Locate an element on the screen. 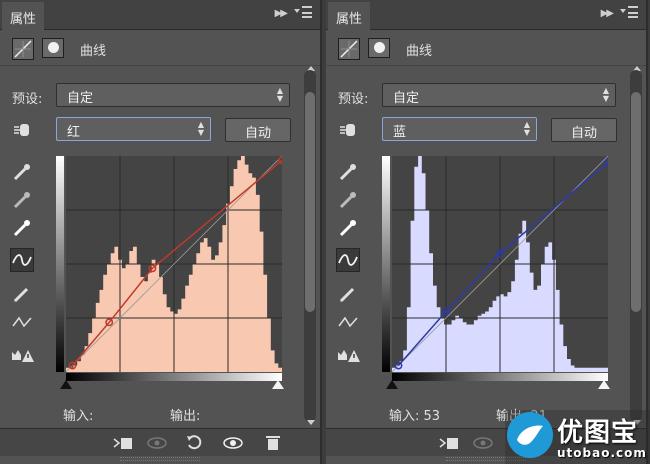 The width and height of the screenshot is (650, 464). watermark: 优图宝 utobao.com is located at coordinates (577, 437).